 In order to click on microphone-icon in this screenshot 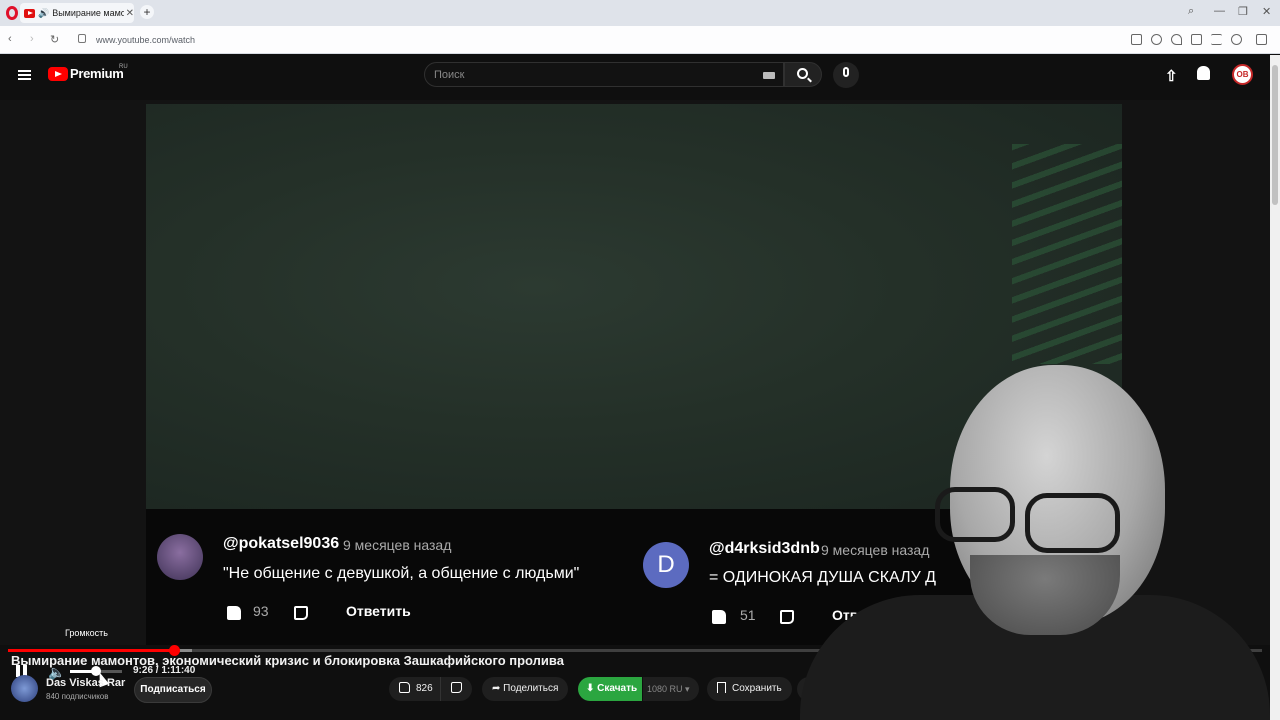, I will do `click(846, 72)`.